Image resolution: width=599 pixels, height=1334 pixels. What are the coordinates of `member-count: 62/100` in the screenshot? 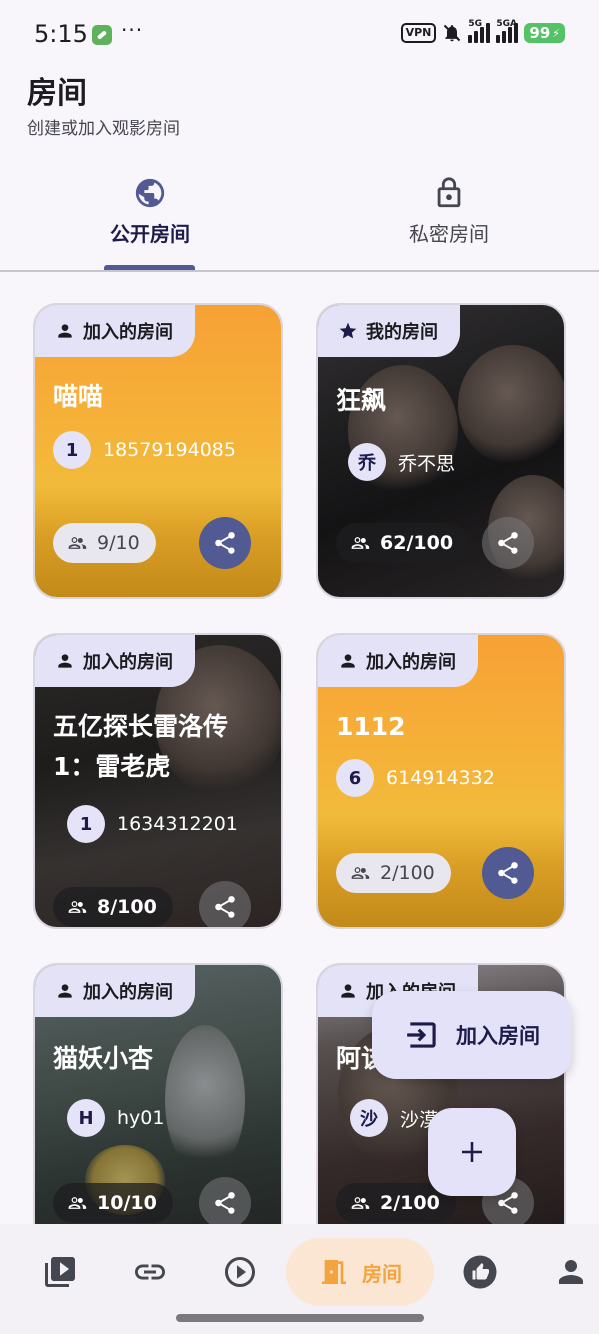 It's located at (403, 543).